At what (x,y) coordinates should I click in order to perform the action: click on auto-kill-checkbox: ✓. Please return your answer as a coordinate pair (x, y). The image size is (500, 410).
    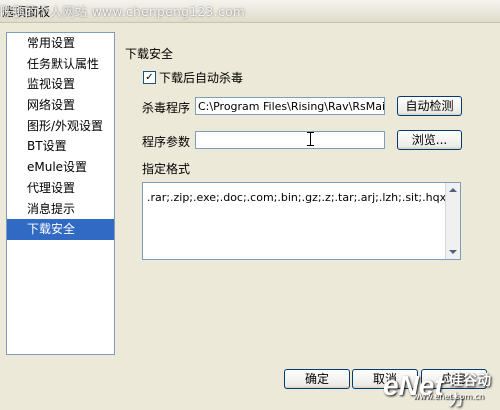
    Looking at the image, I should click on (149, 77).